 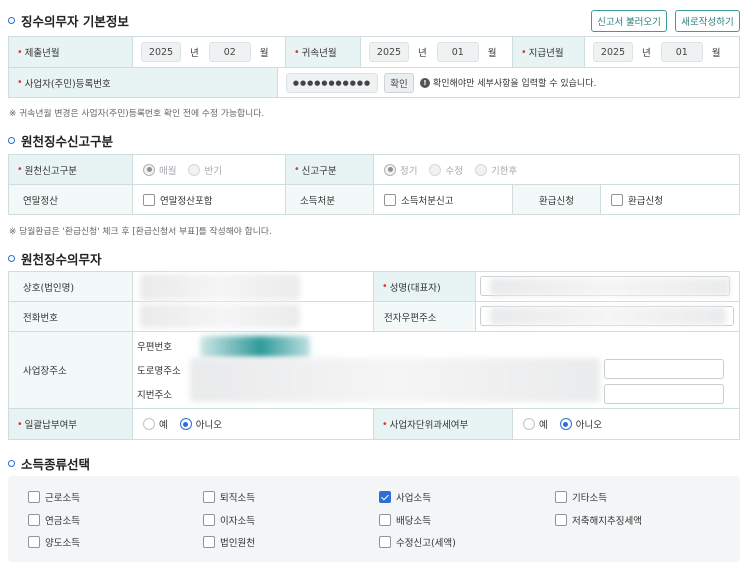 I want to click on road-address-input, so click(x=664, y=369).